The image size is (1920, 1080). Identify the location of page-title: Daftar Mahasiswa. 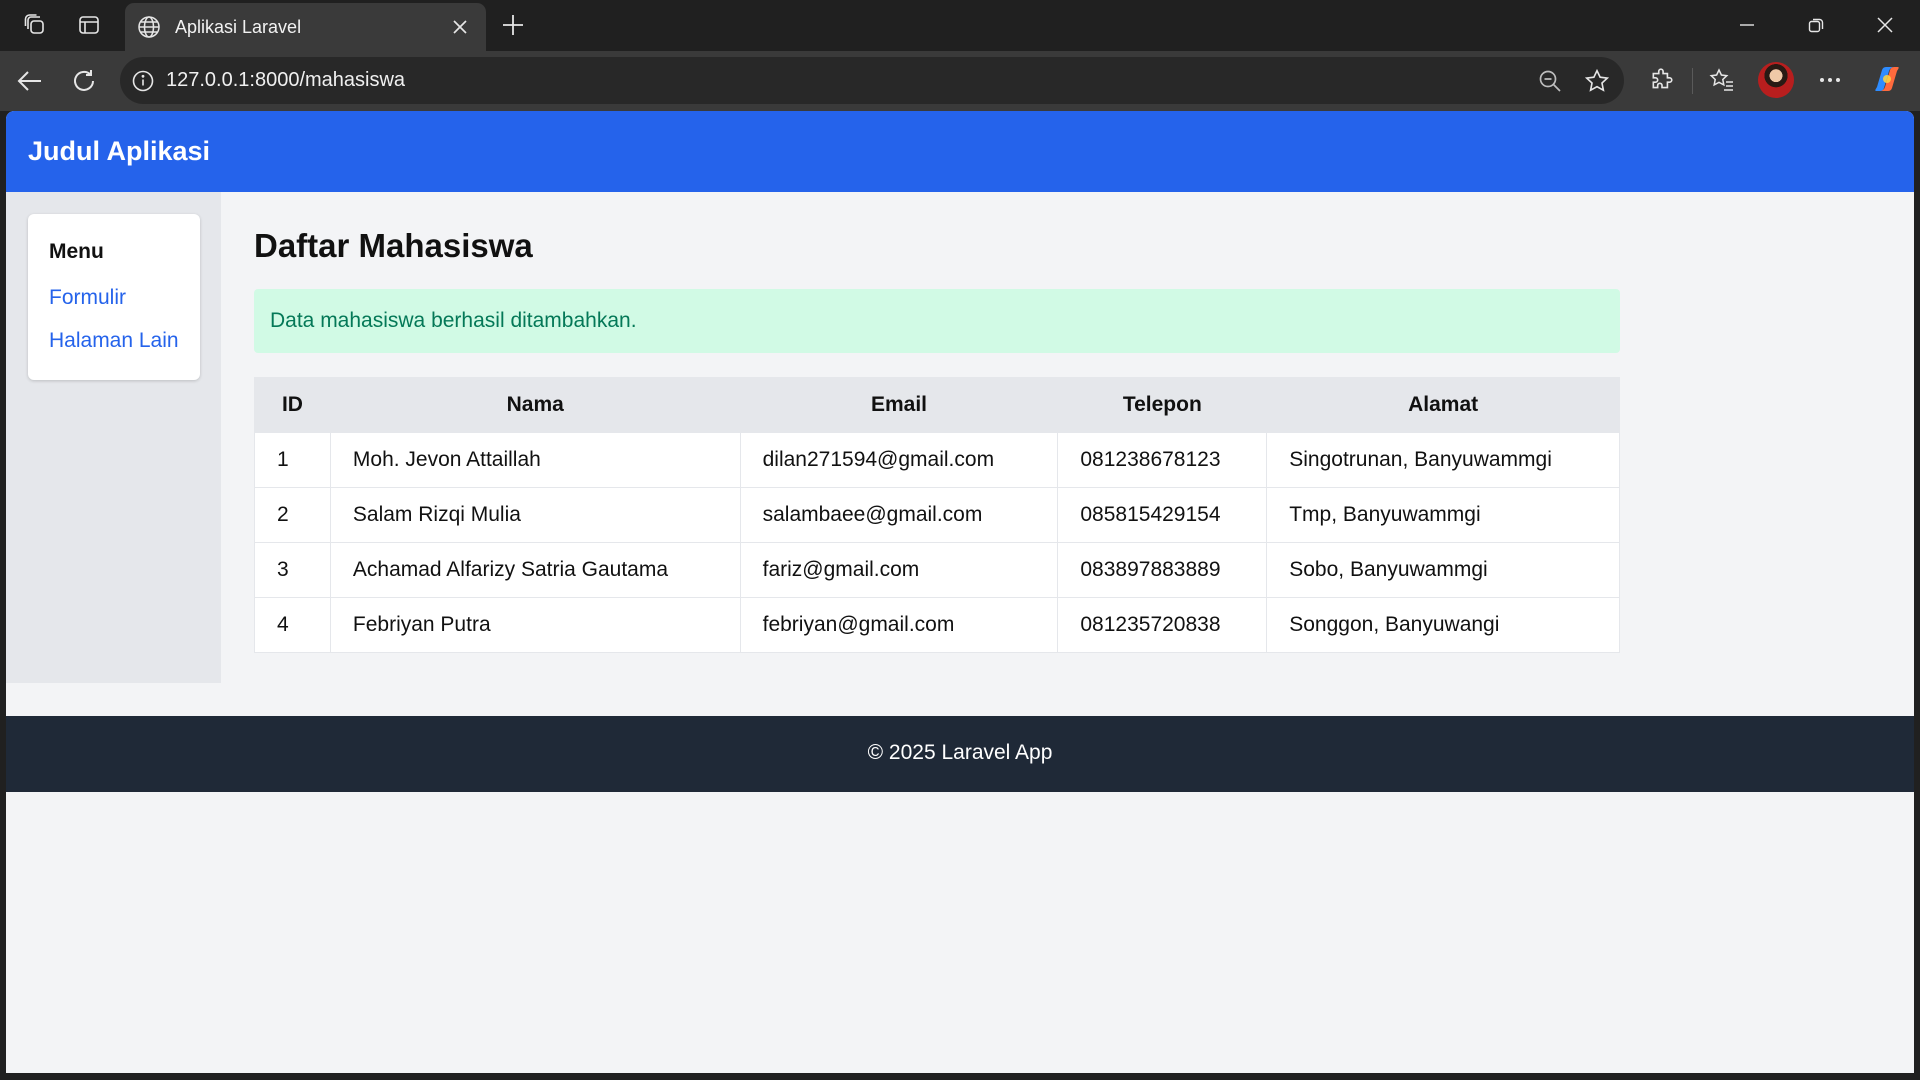
(393, 245).